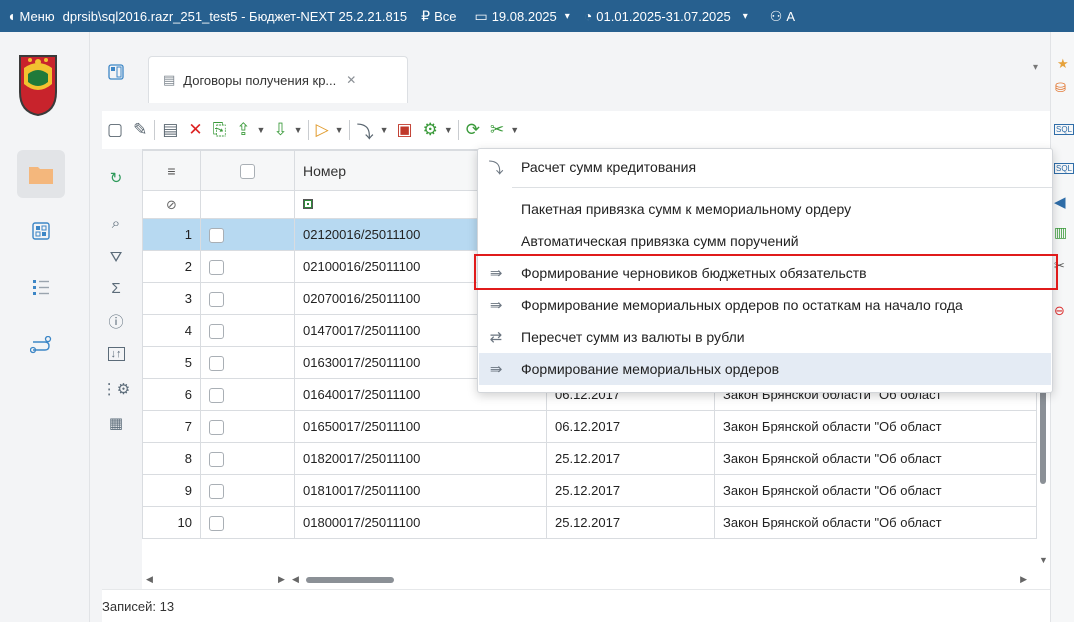 Image resolution: width=1074 pixels, height=622 pixels. I want to click on cell-date: 06.12.2017, so click(630, 426).